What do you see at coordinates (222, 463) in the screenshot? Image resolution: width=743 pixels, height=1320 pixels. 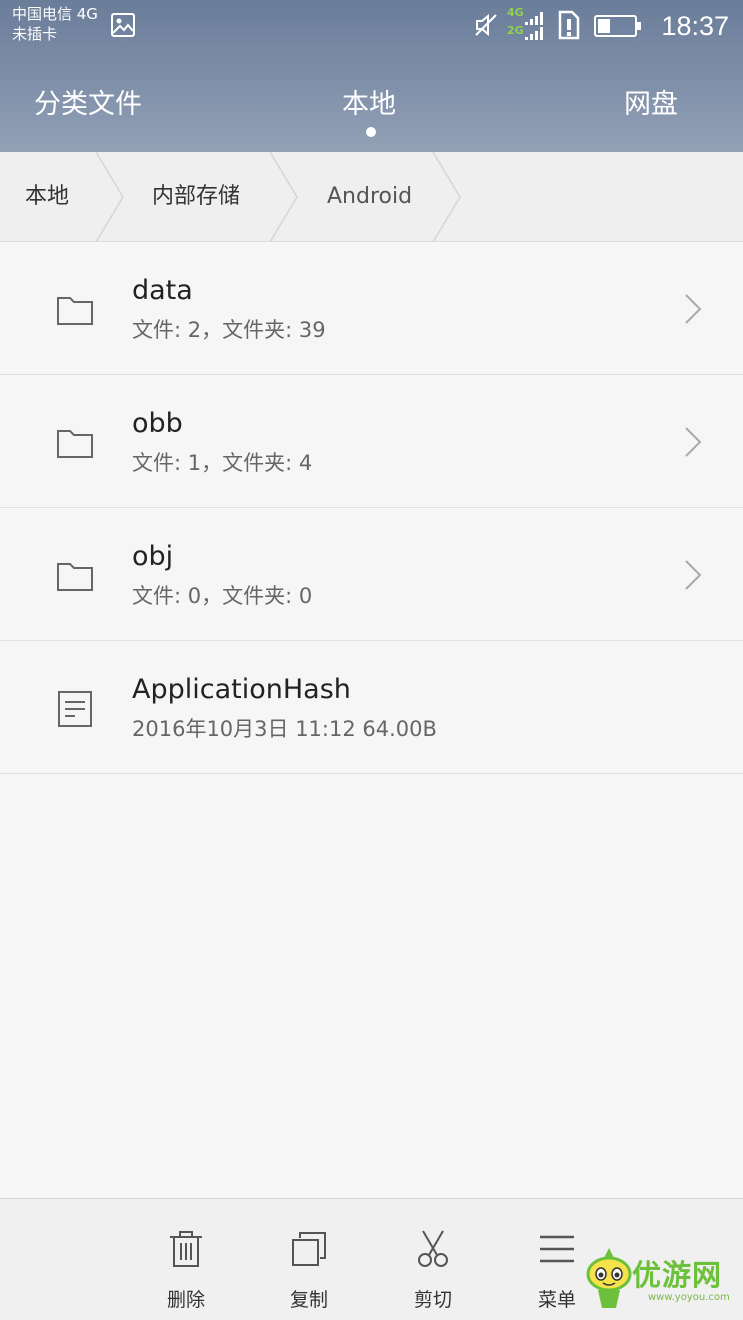 I see `file-meta: 文件: 1，文件夹: 4` at bounding box center [222, 463].